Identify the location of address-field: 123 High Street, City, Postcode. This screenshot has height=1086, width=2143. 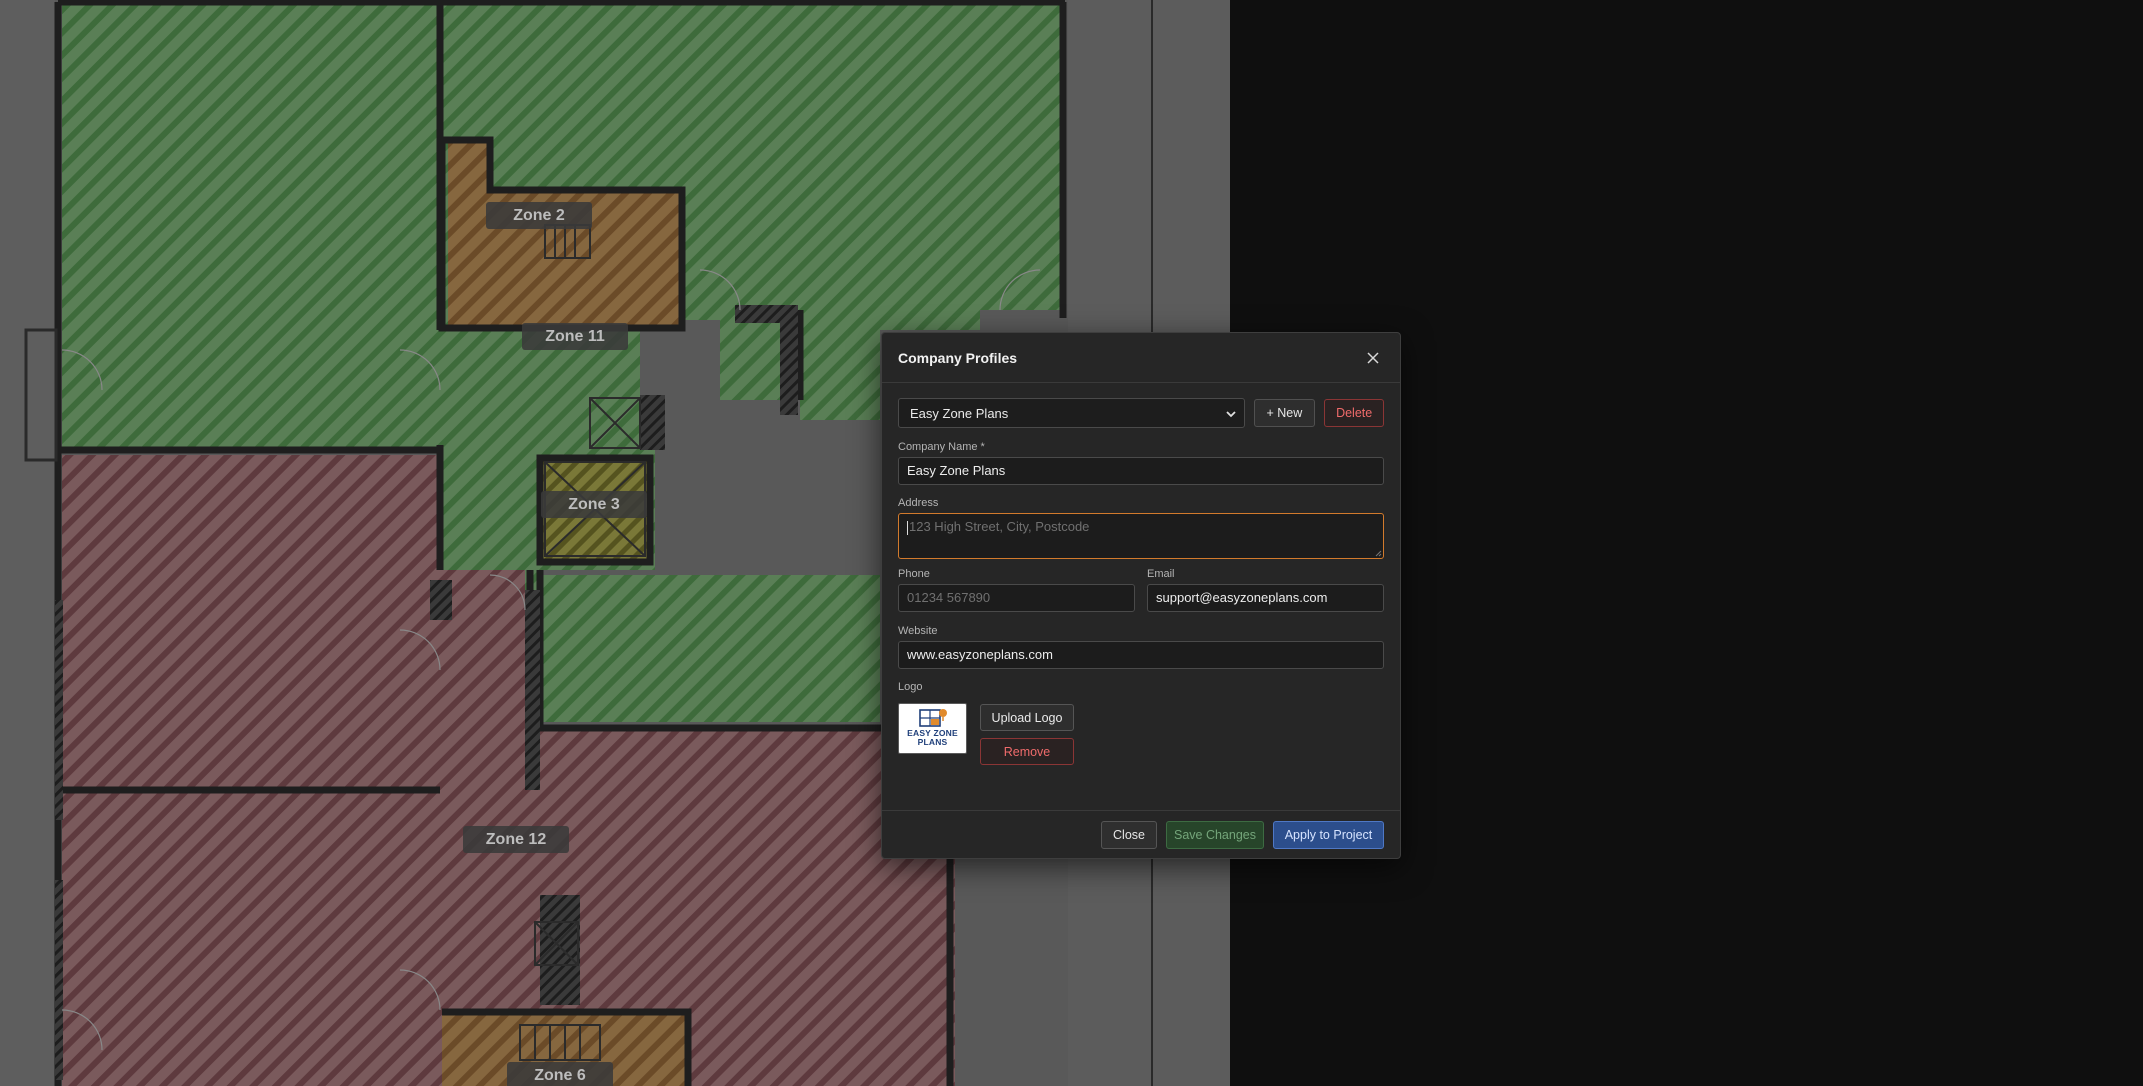
(1141, 536).